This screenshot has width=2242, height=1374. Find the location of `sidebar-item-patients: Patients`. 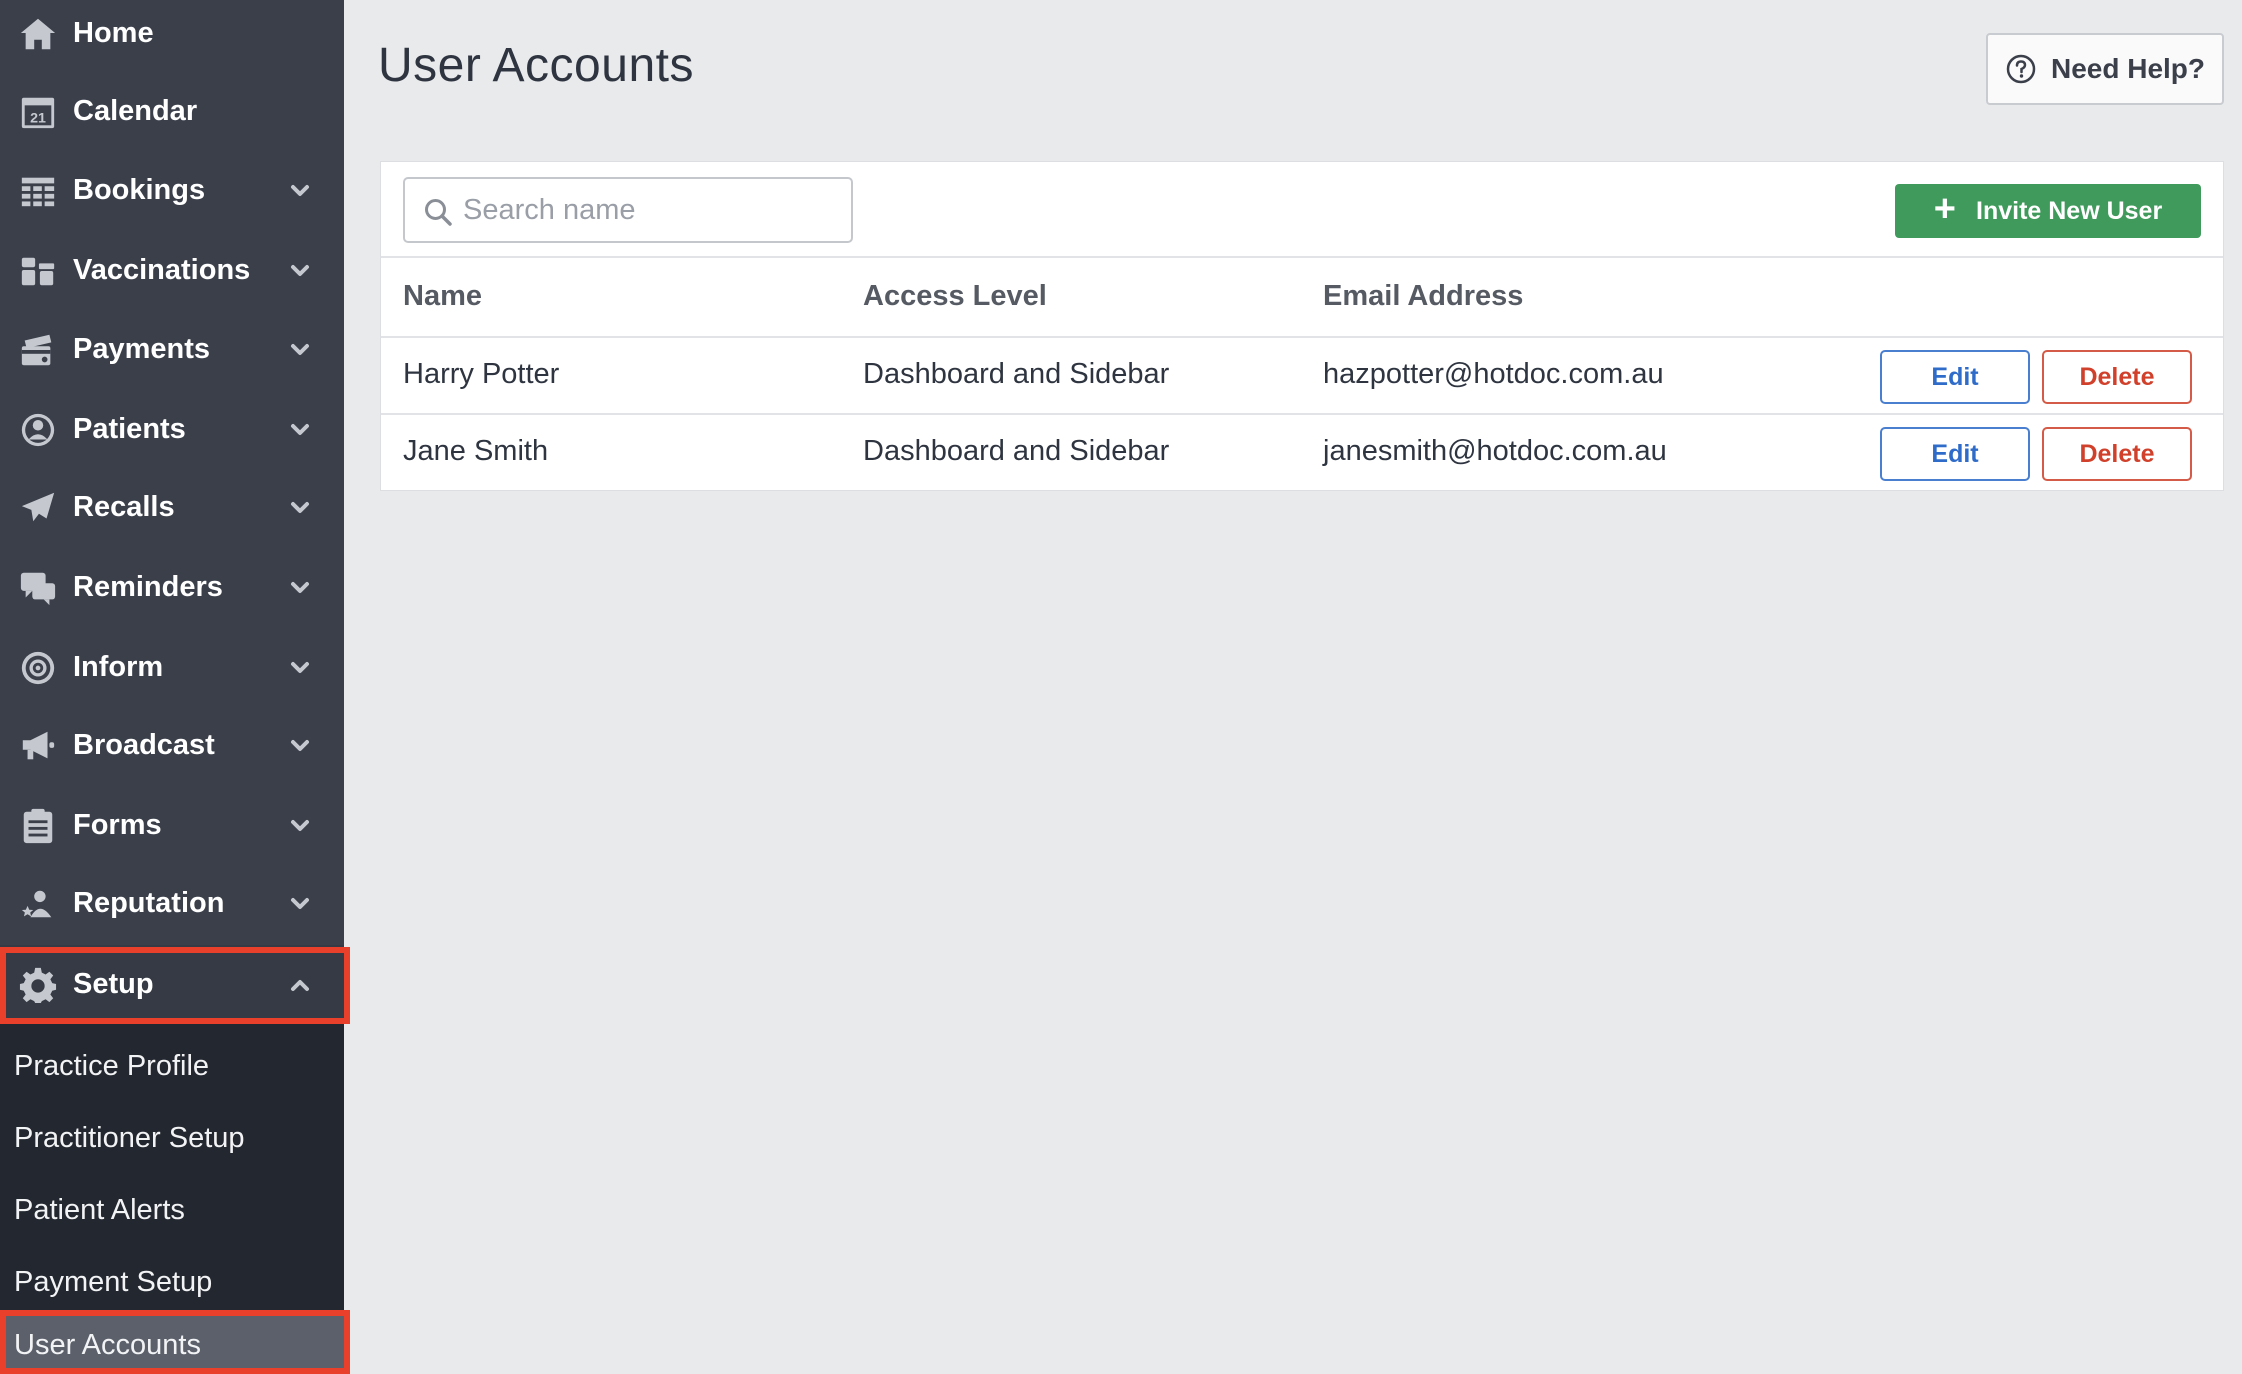

sidebar-item-patients: Patients is located at coordinates (172, 429).